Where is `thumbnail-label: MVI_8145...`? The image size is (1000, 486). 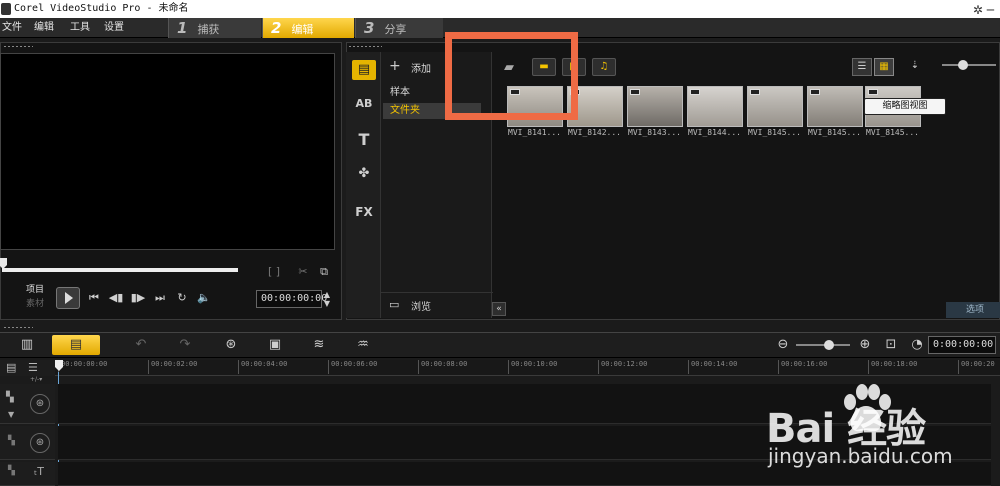 thumbnail-label: MVI_8145... is located at coordinates (892, 132).